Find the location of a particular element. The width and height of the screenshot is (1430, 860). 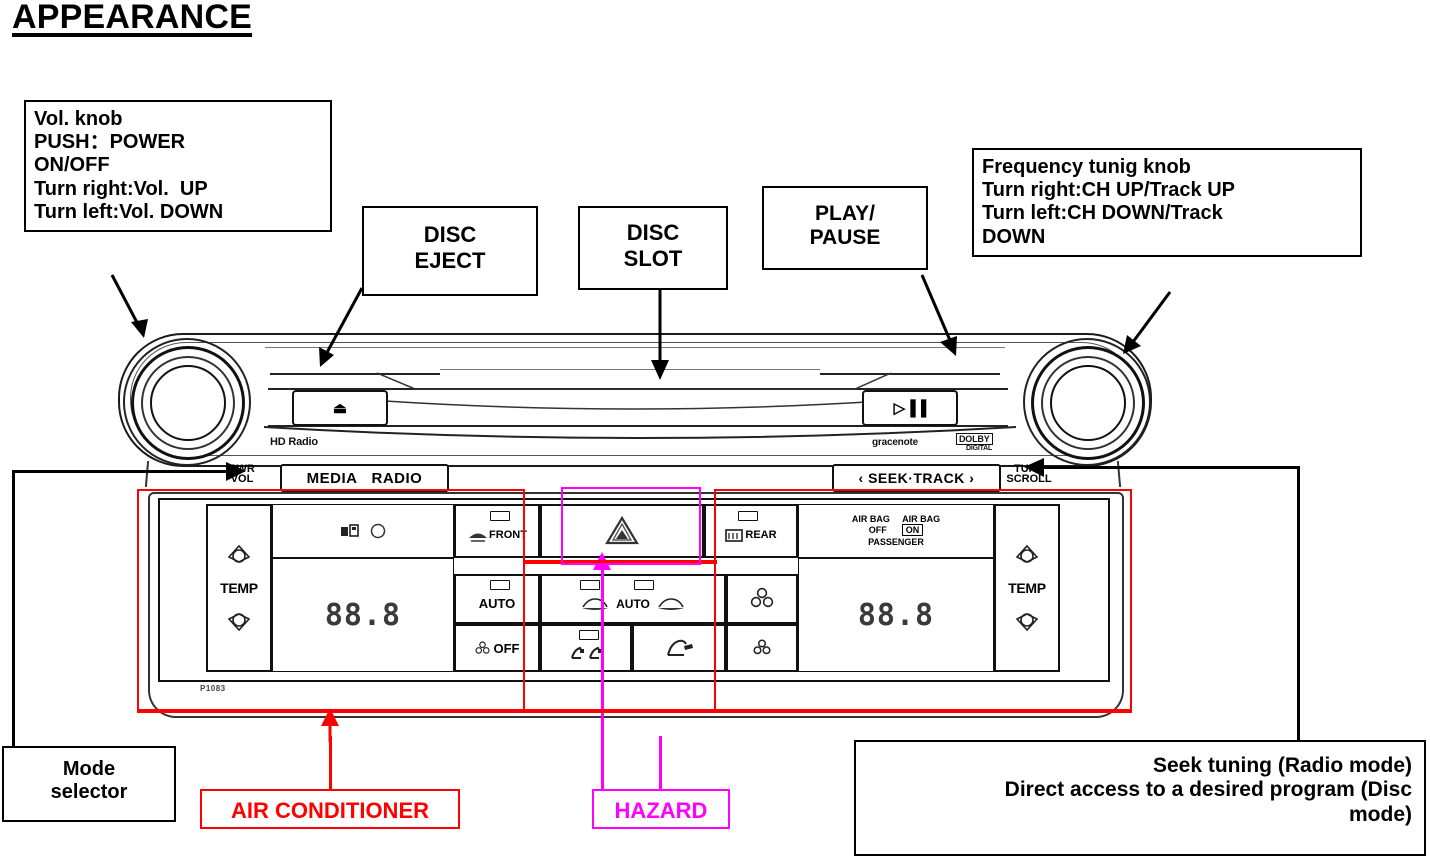

callout-seek-line-1: Direct access to a desired program (Disc is located at coordinates (1208, 790).